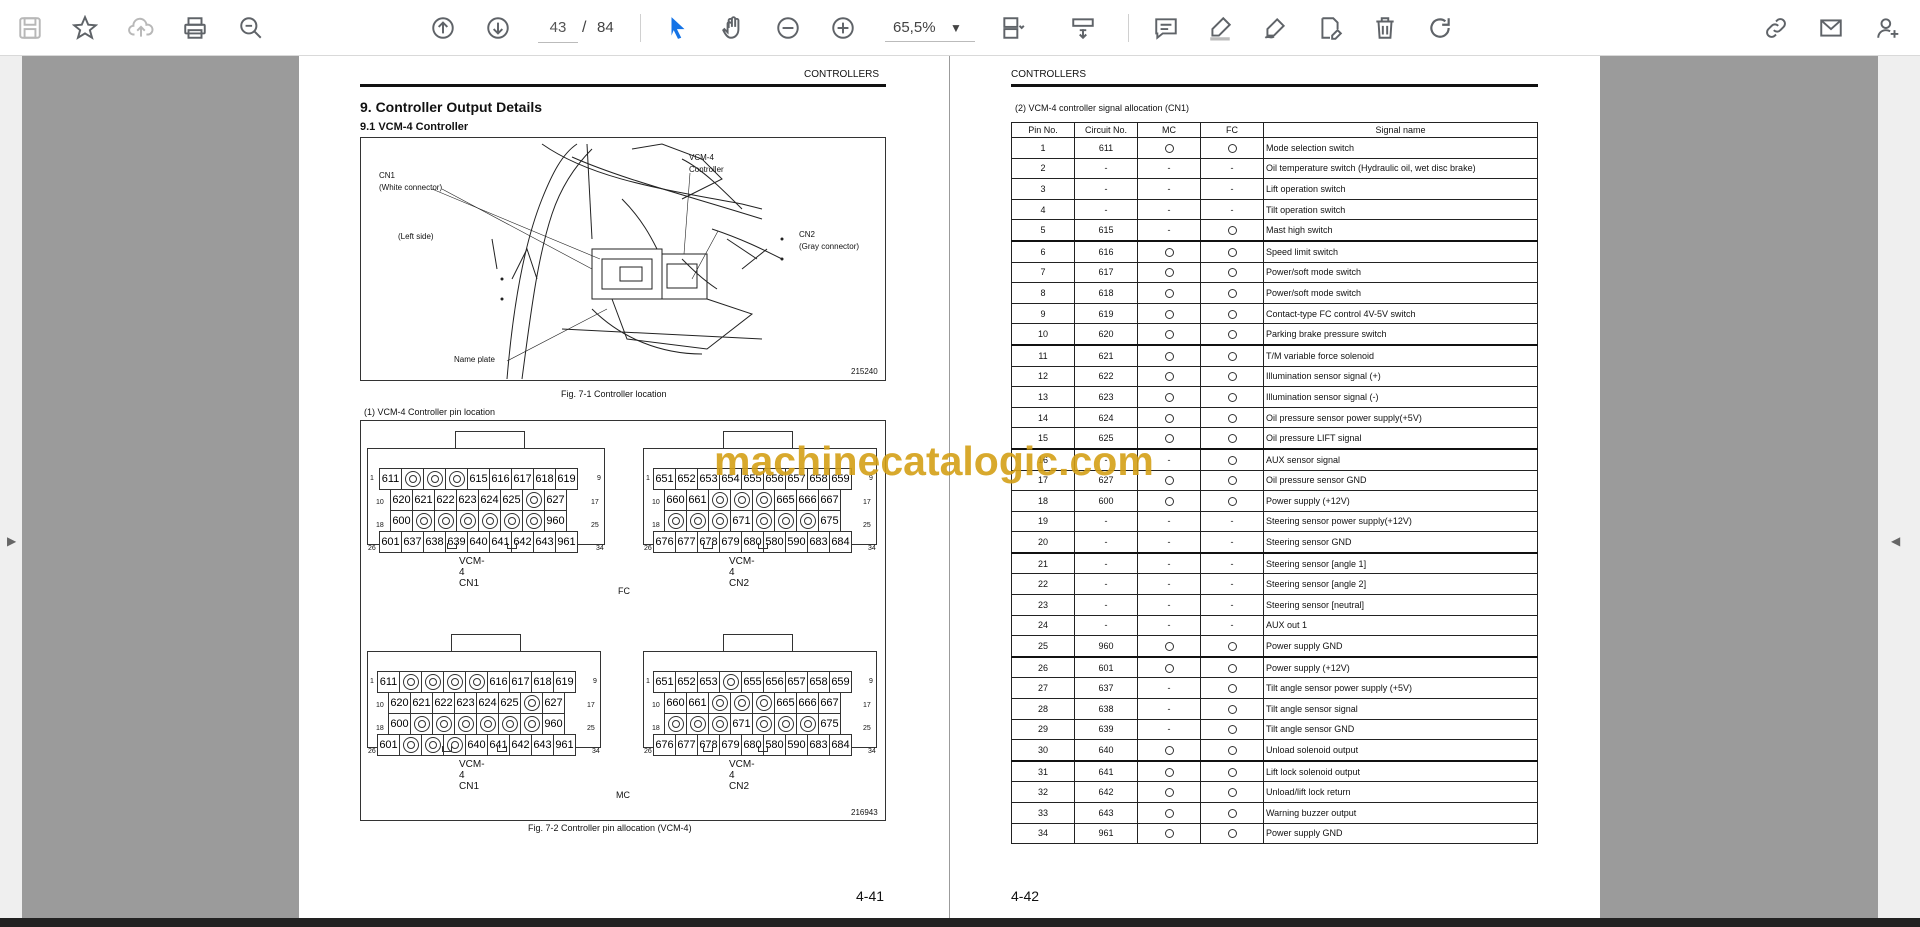 This screenshot has width=1920, height=927. I want to click on pin-cell: 655, so click(752, 682).